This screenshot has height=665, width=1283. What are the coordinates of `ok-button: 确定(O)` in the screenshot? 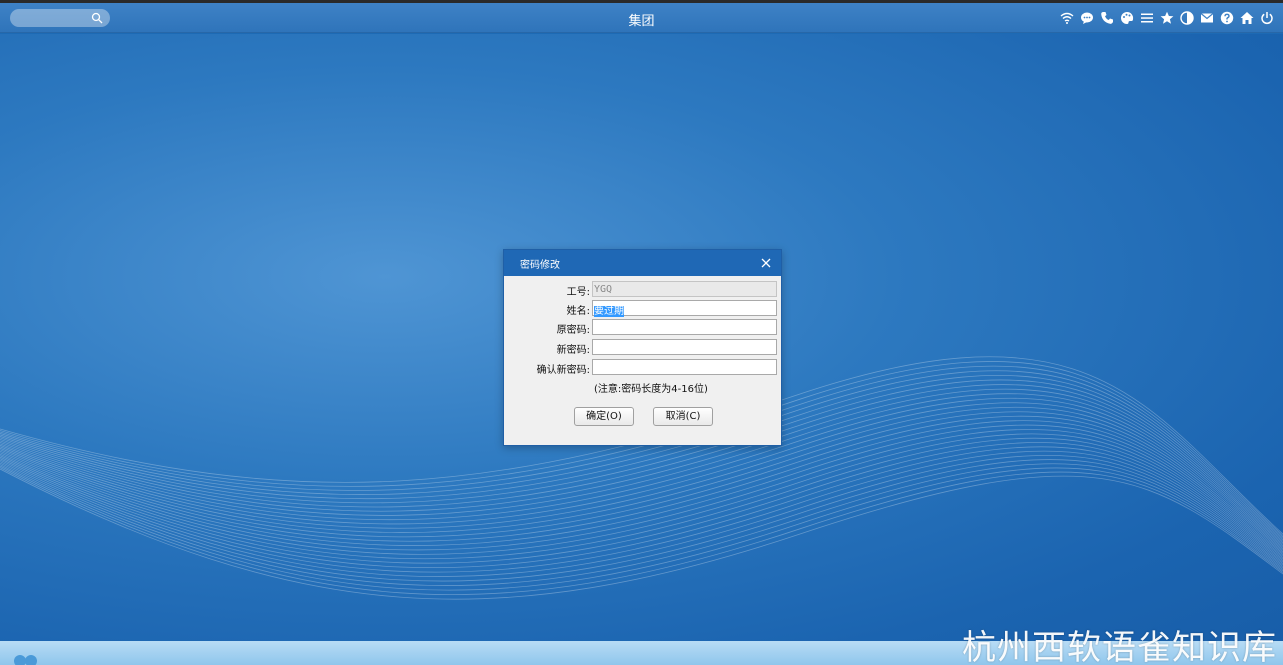 It's located at (604, 416).